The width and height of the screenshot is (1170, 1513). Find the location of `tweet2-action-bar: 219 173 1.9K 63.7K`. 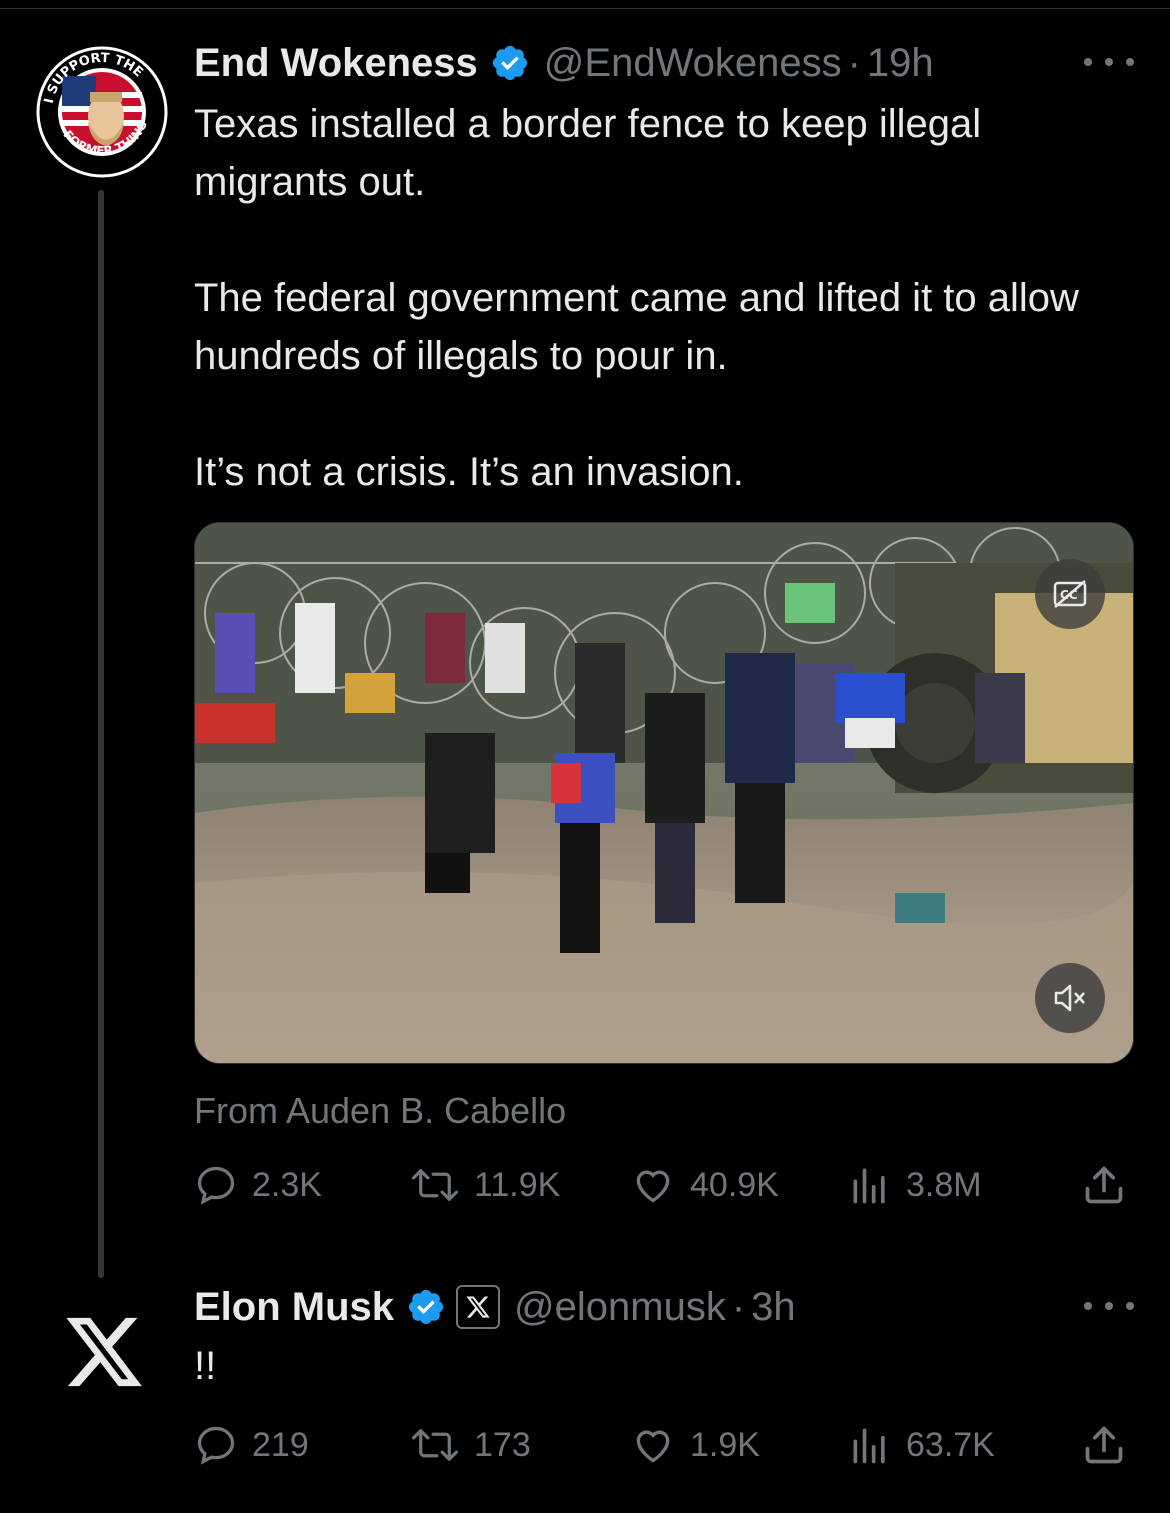

tweet2-action-bar: 219 173 1.9K 63.7K is located at coordinates (664, 1445).